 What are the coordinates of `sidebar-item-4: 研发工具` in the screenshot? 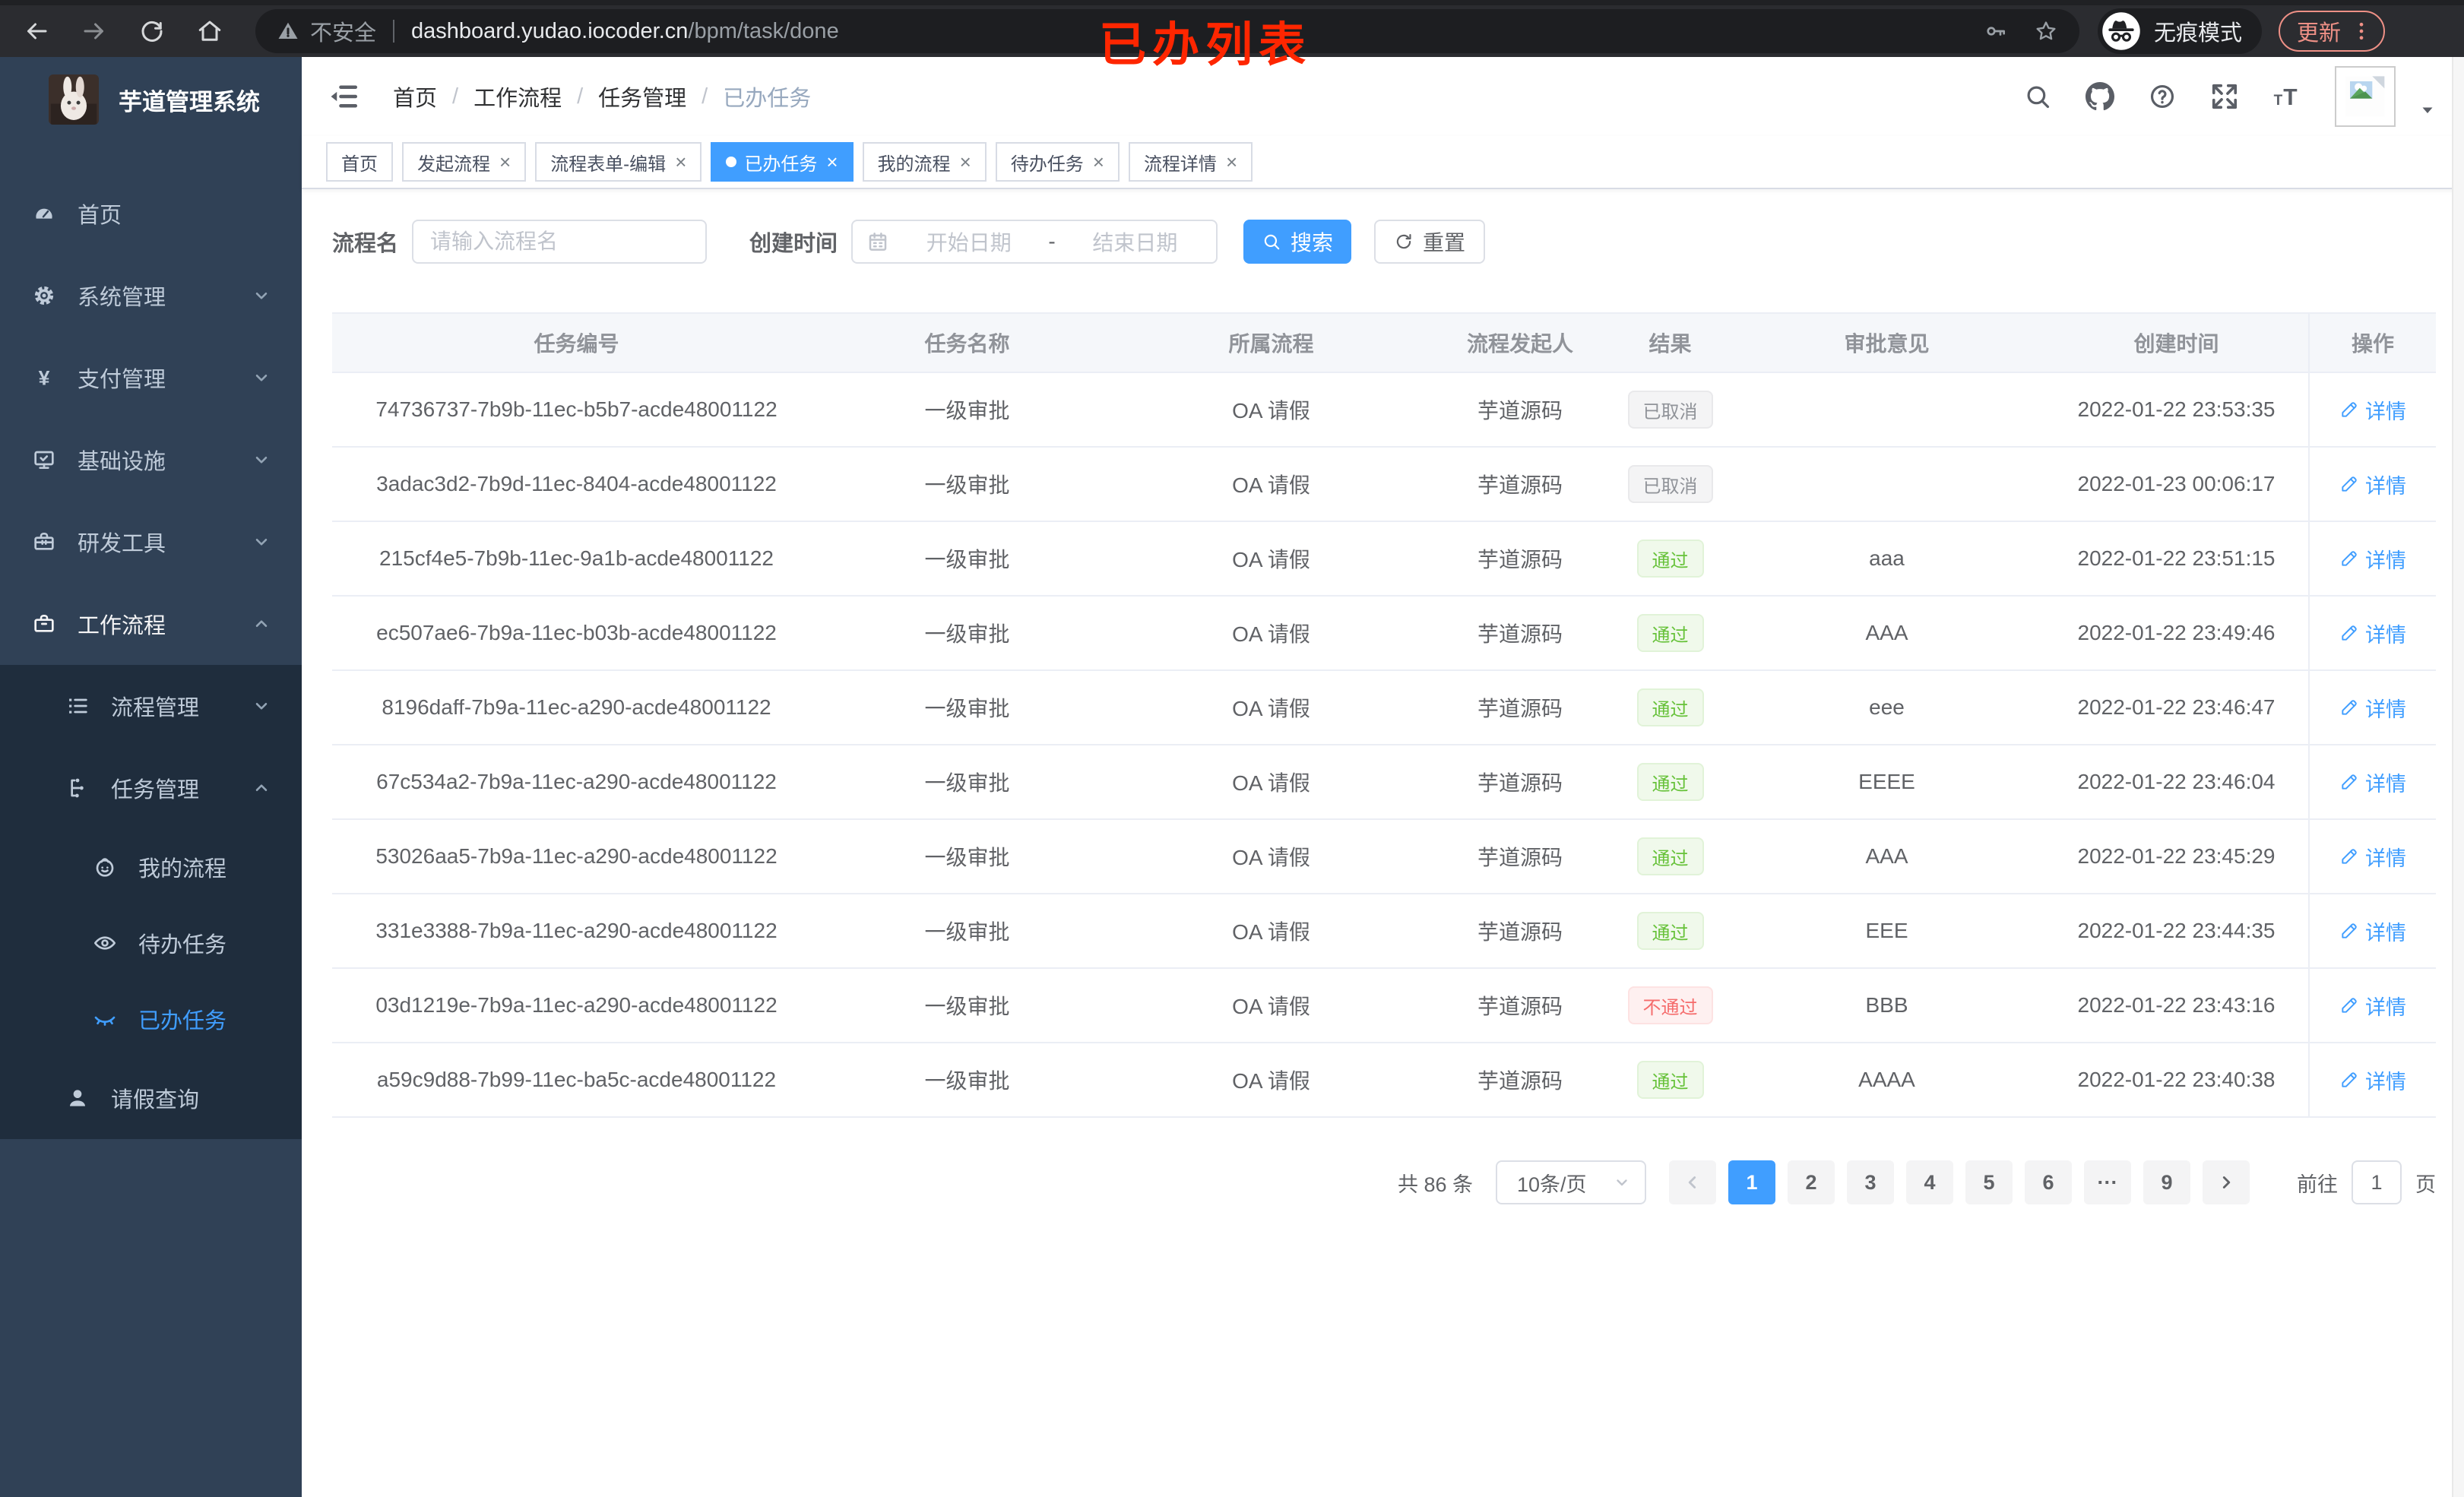 It's located at (151, 542).